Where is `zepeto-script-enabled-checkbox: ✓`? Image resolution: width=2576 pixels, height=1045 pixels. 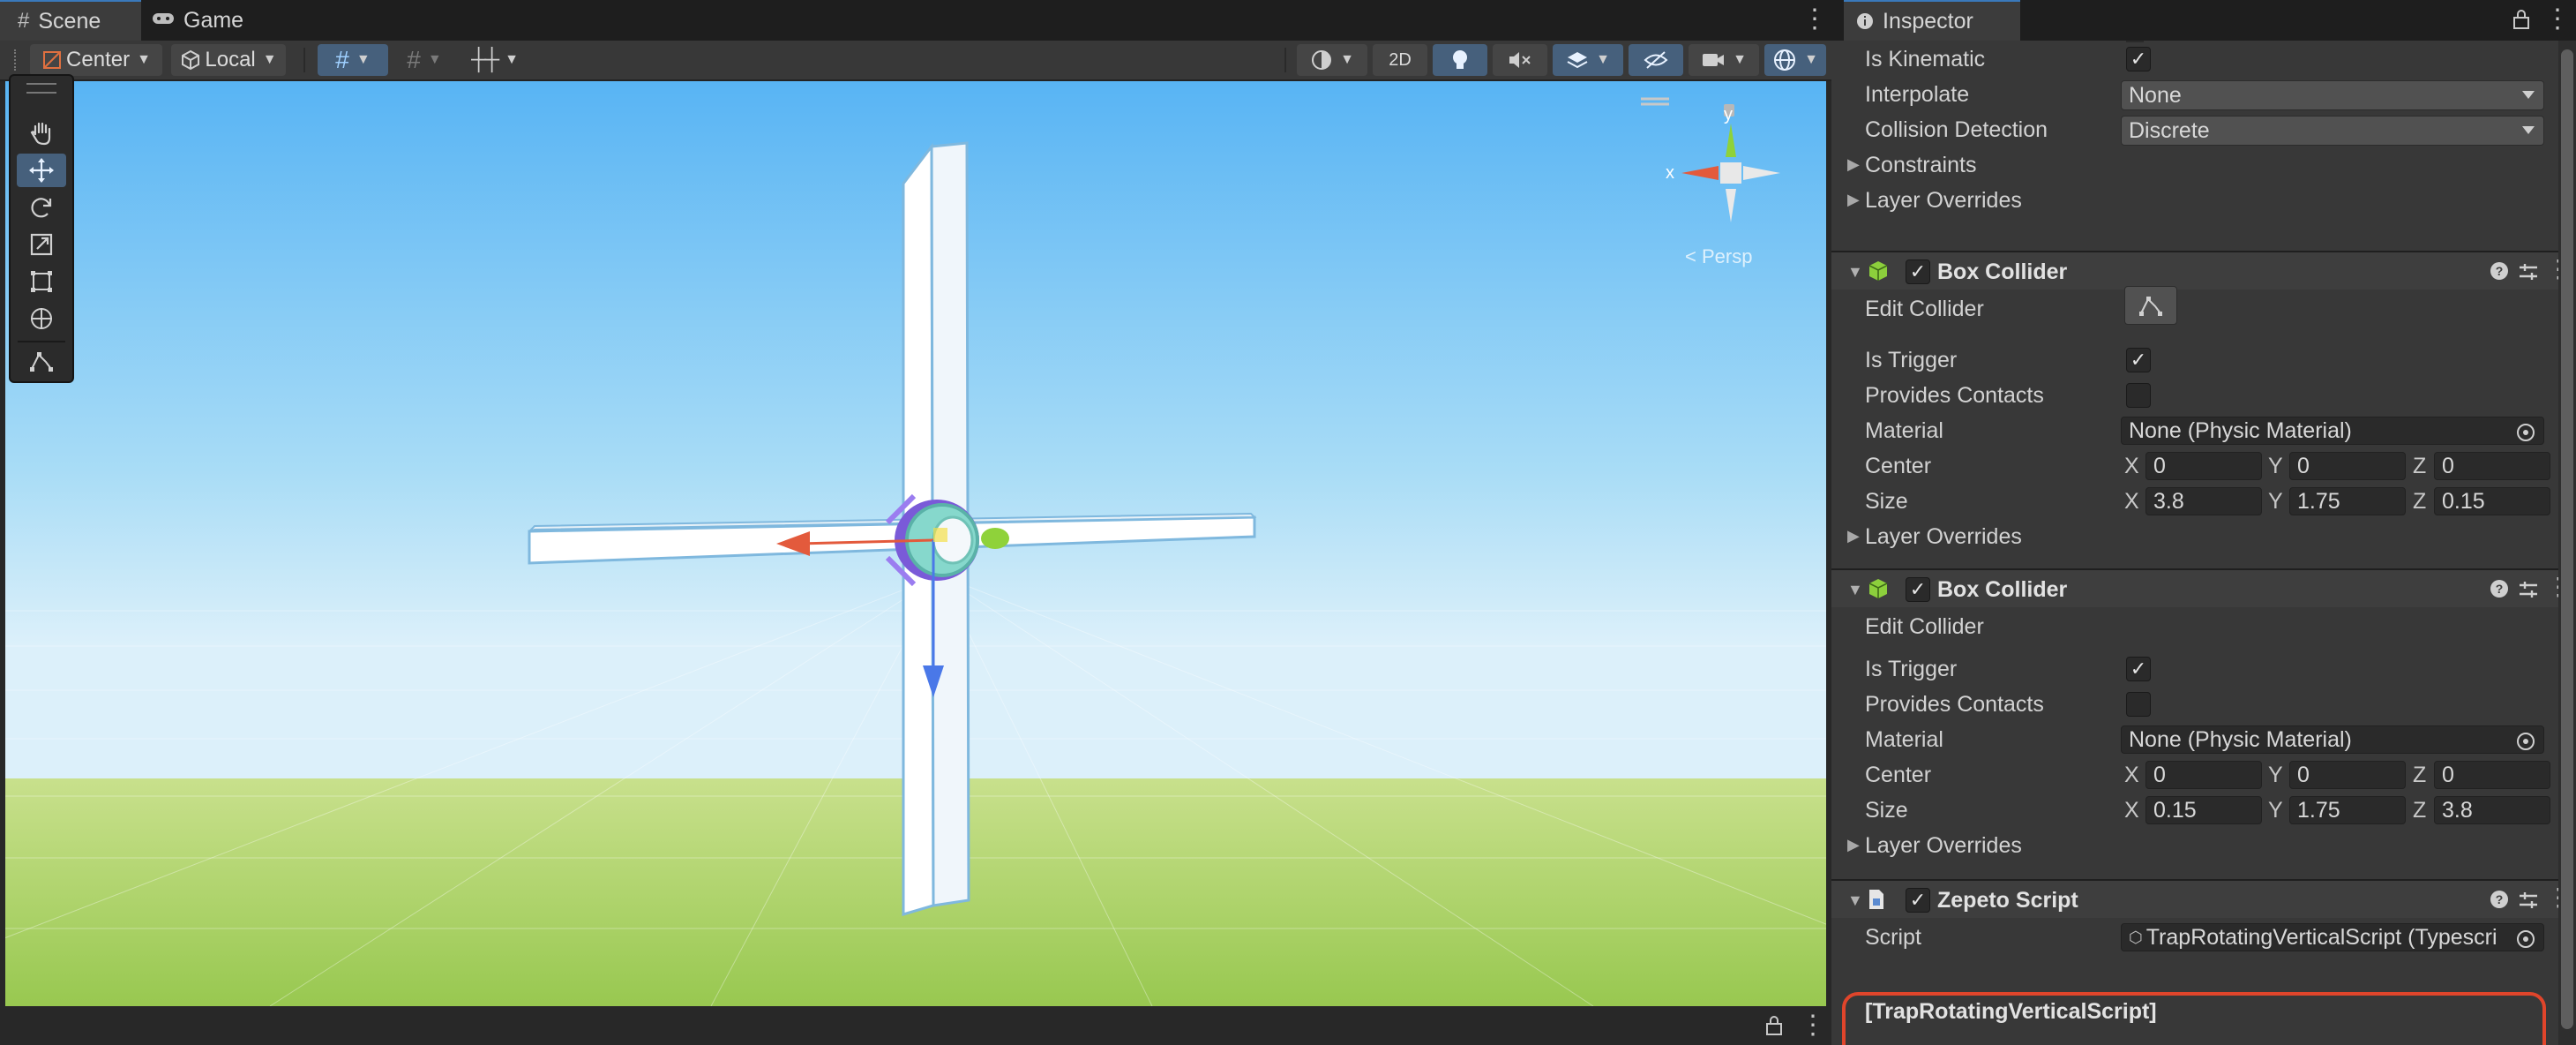
zepeto-script-enabled-checkbox: ✓ is located at coordinates (1918, 900).